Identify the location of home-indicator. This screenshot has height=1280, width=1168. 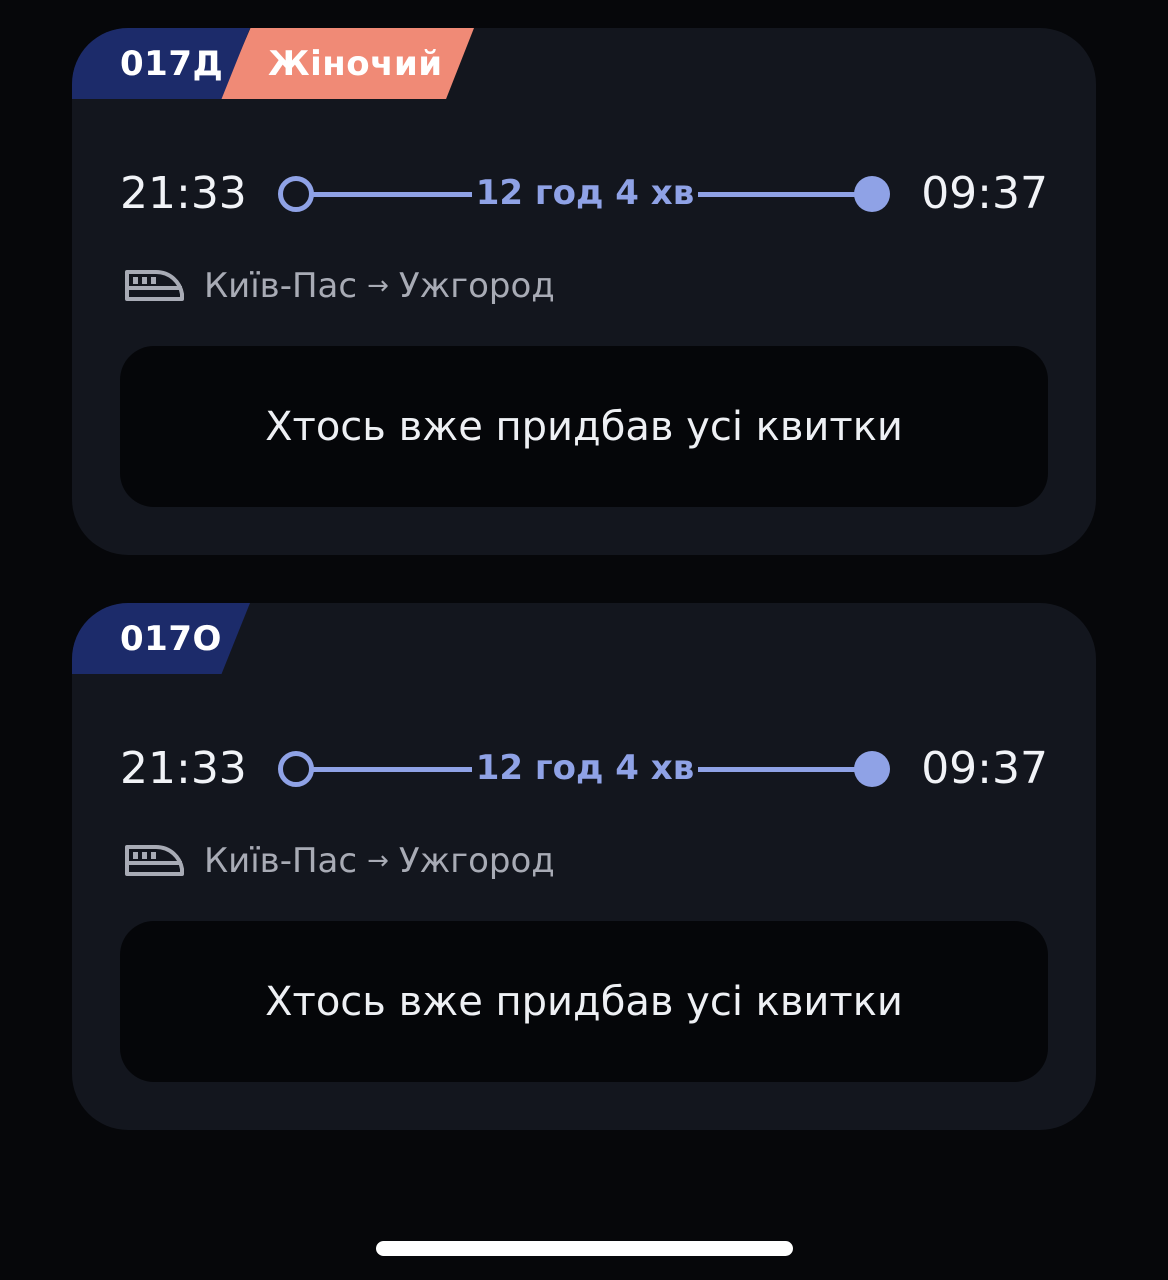
(584, 1248).